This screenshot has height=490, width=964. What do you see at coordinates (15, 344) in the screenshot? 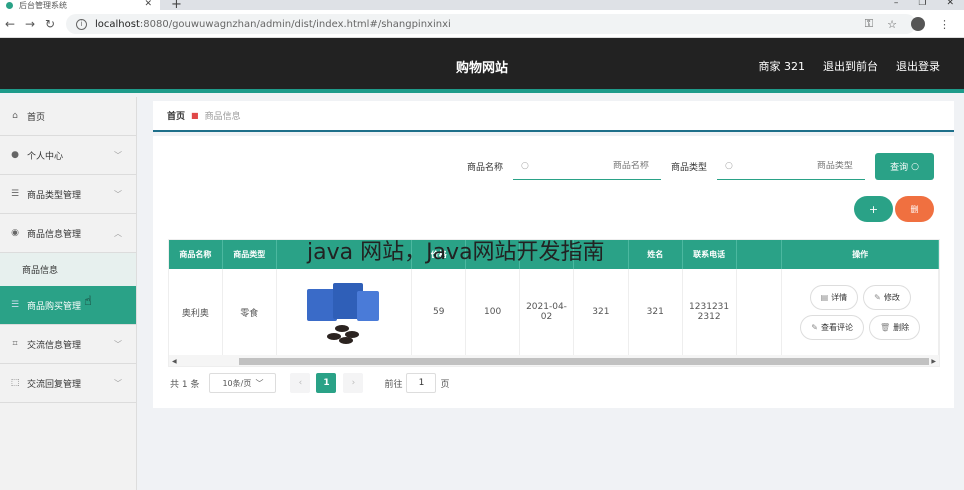
I see `crop-icon: ⌗` at bounding box center [15, 344].